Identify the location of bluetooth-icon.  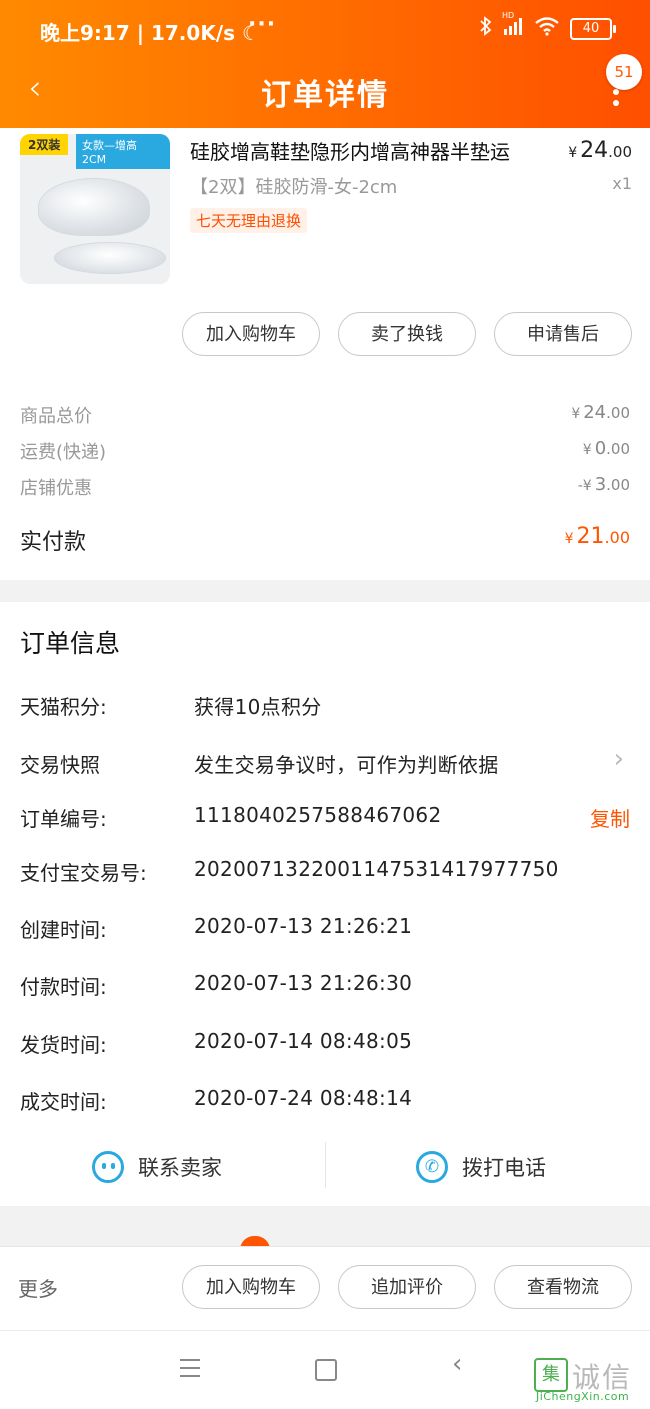
(486, 28).